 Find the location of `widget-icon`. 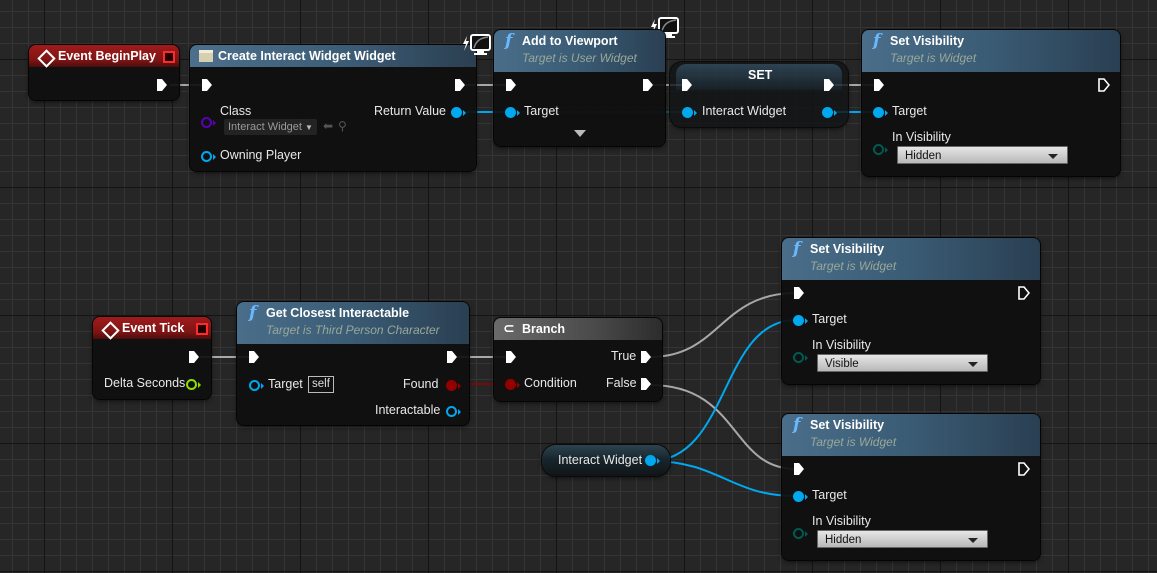

widget-icon is located at coordinates (206, 56).